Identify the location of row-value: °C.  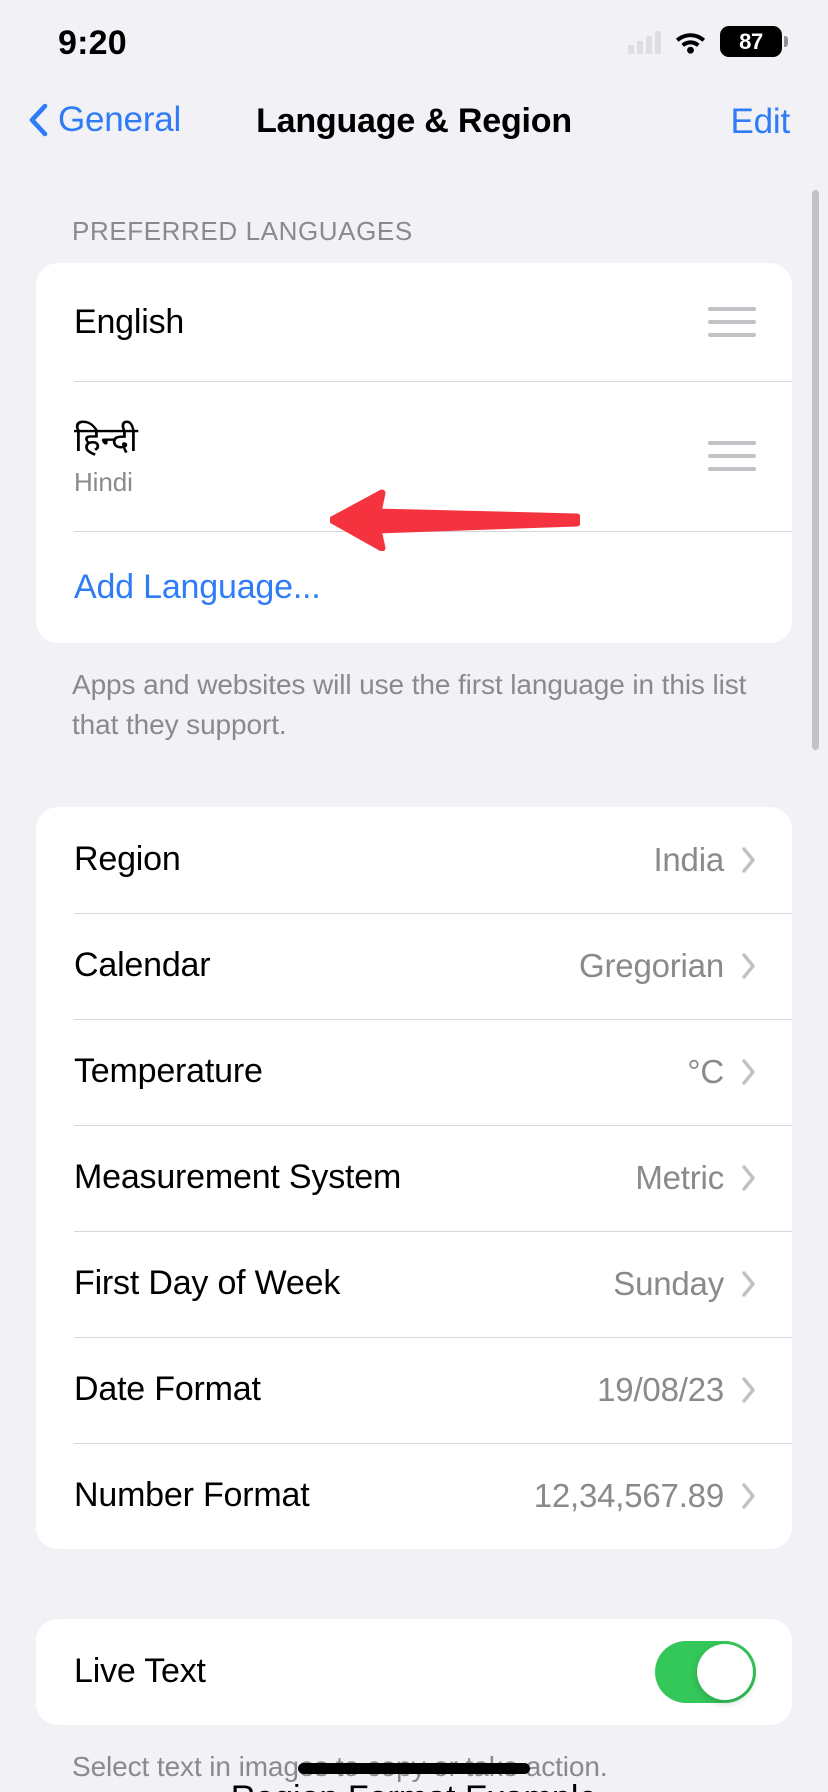
(705, 1071).